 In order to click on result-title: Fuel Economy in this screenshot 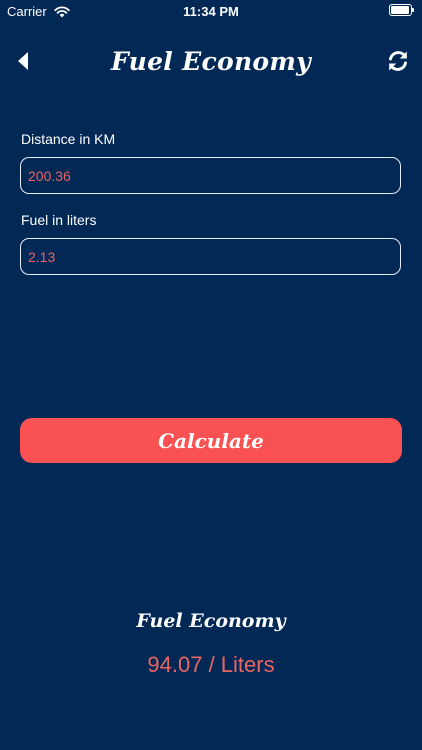, I will do `click(211, 621)`.